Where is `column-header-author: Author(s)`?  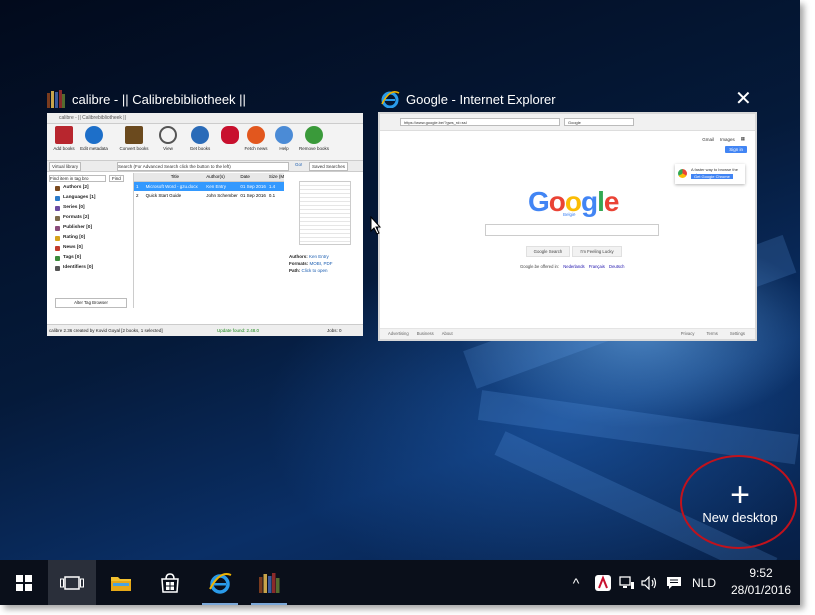 column-header-author: Author(s) is located at coordinates (221, 177).